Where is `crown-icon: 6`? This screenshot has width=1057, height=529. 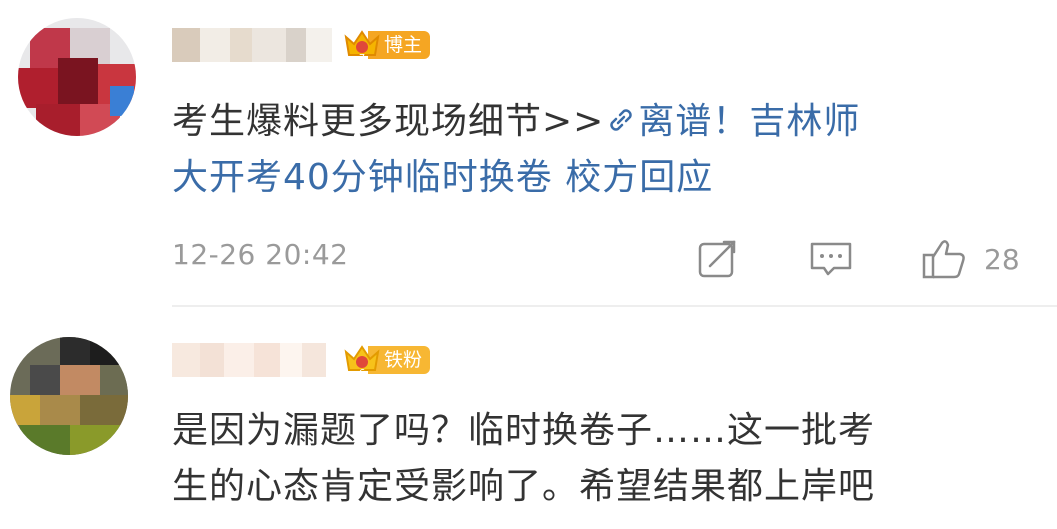
crown-icon: 6 is located at coordinates (362, 360).